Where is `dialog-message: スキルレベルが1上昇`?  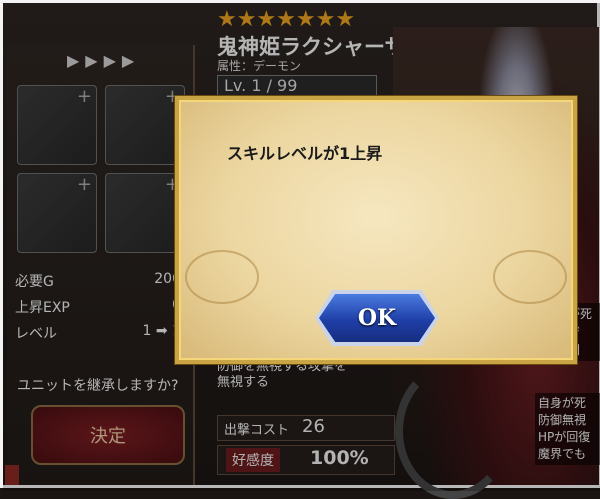 dialog-message: スキルレベルが1上昇 is located at coordinates (305, 153).